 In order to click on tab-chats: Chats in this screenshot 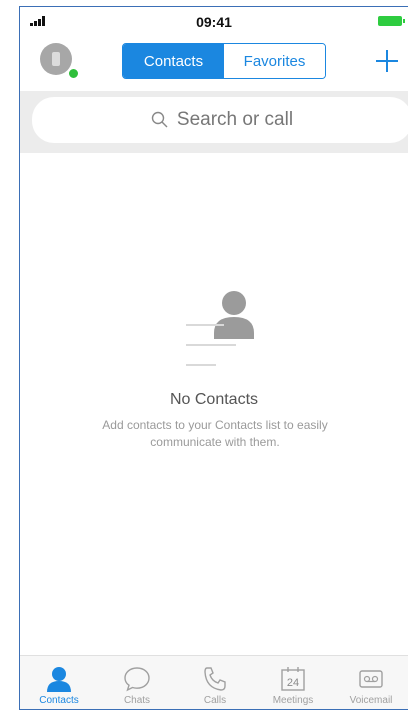, I will do `click(137, 682)`.